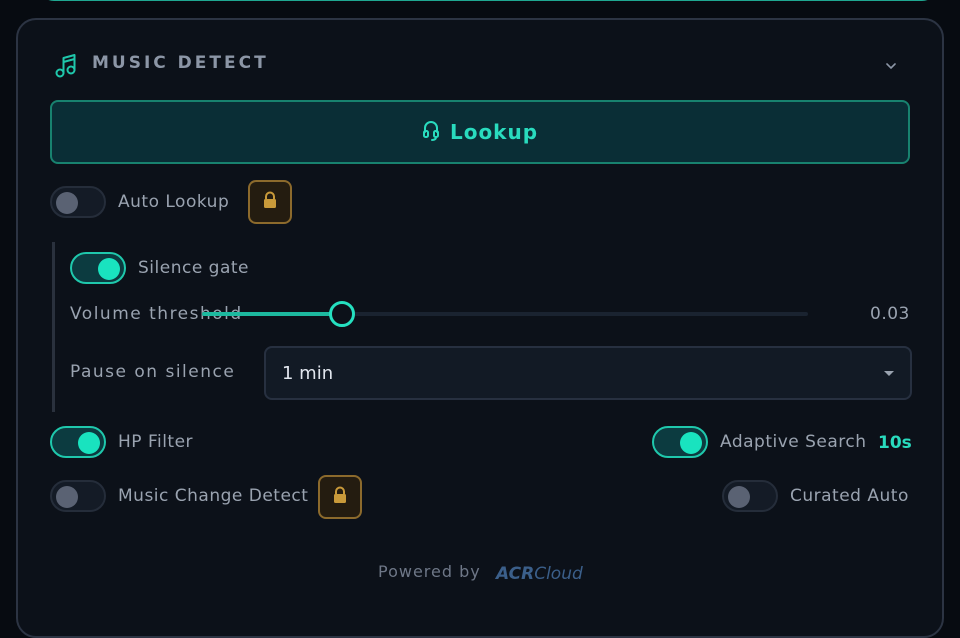 This screenshot has height=638, width=960. Describe the element at coordinates (98, 268) in the screenshot. I see `silence-gate-toggle` at that location.